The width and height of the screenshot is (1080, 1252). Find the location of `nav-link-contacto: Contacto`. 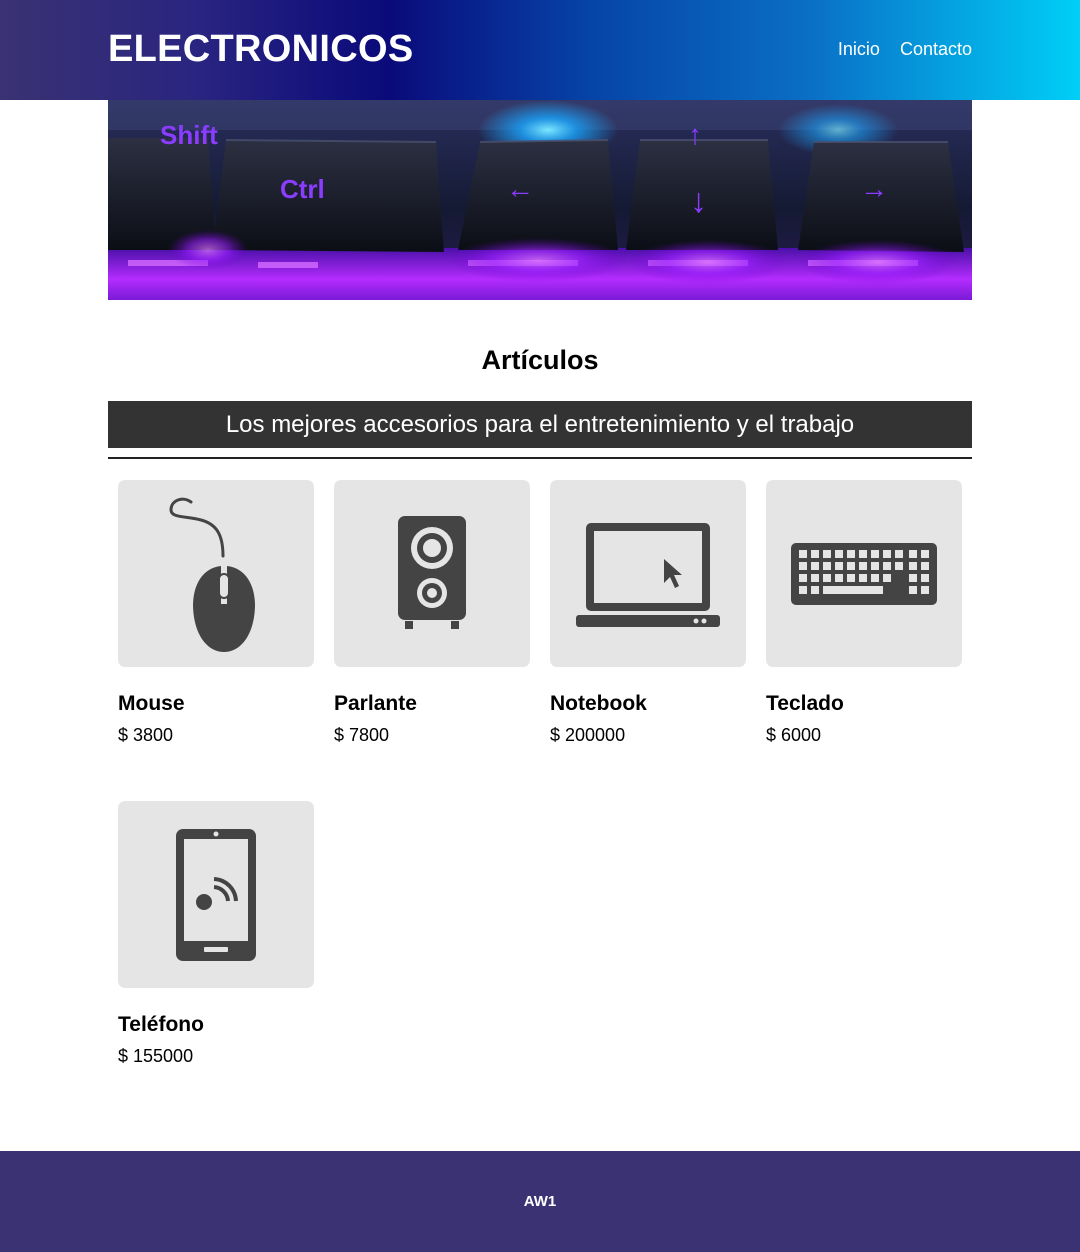

nav-link-contacto: Contacto is located at coordinates (936, 49).